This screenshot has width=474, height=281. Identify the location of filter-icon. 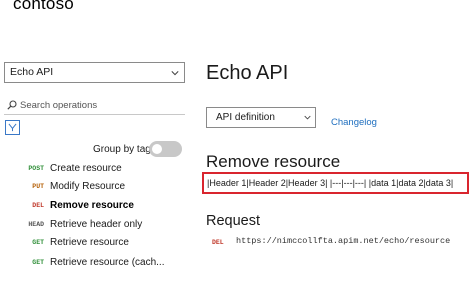
(12, 127).